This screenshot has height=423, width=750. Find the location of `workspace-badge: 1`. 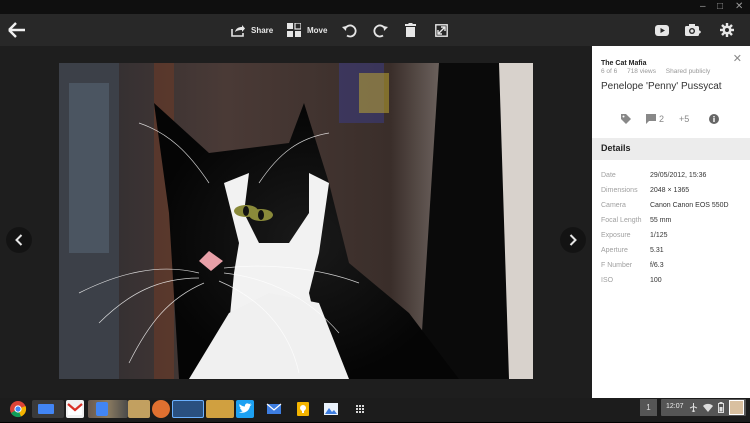

workspace-badge: 1 is located at coordinates (648, 407).